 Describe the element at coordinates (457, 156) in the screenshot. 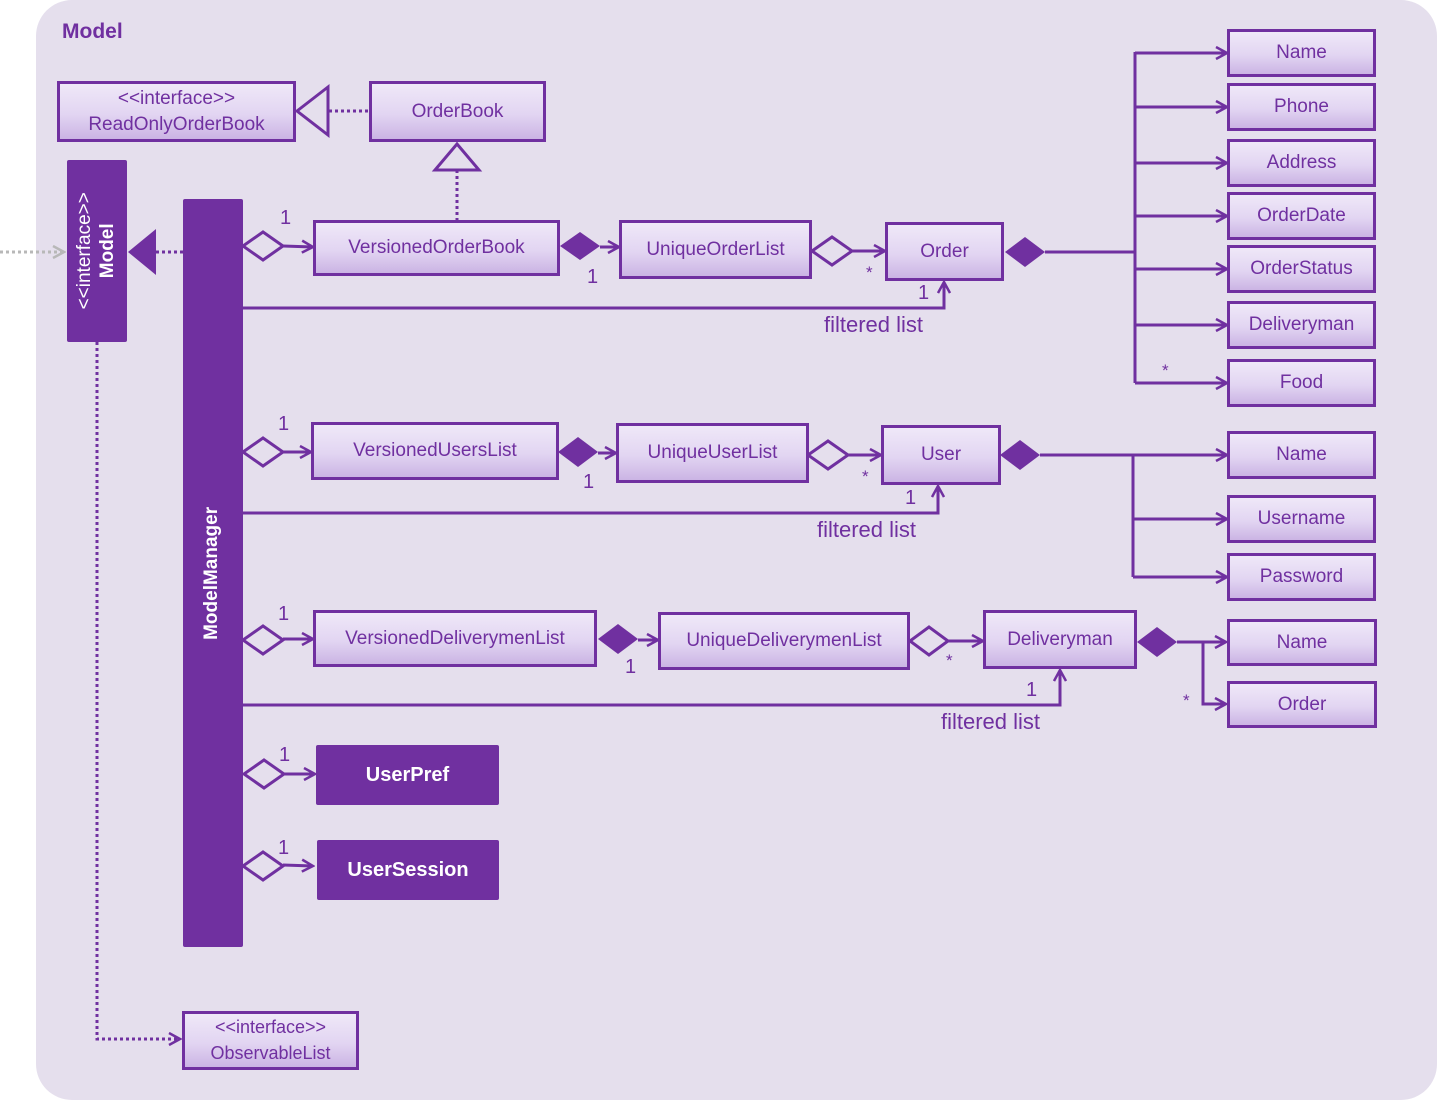

I see `inheritance-triangle-icon` at that location.